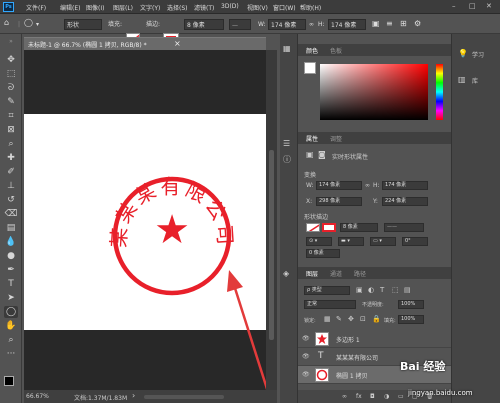 This screenshot has width=500, height=403. I want to click on filter-adjust-icon: ◐, so click(371, 290).